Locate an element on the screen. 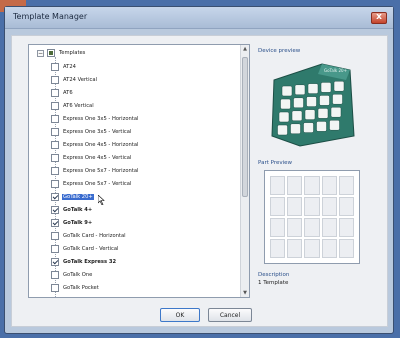 The height and width of the screenshot is (338, 400). template-label: GoTalk 9+ is located at coordinates (78, 223).